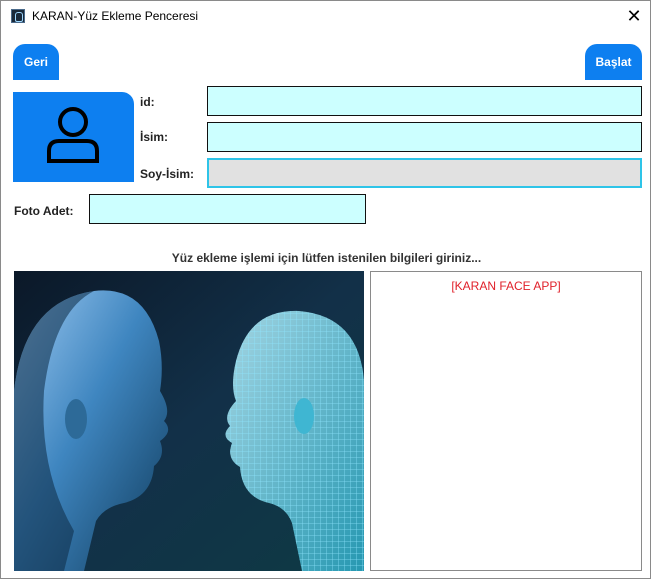  Describe the element at coordinates (167, 174) in the screenshot. I see `surname-label: Soy-İsim:` at that location.